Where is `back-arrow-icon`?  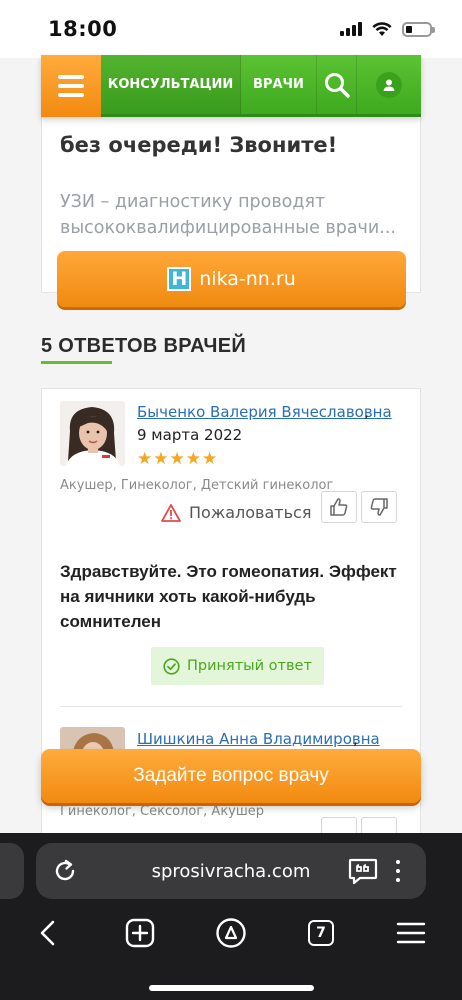
back-arrow-icon is located at coordinates (47, 933).